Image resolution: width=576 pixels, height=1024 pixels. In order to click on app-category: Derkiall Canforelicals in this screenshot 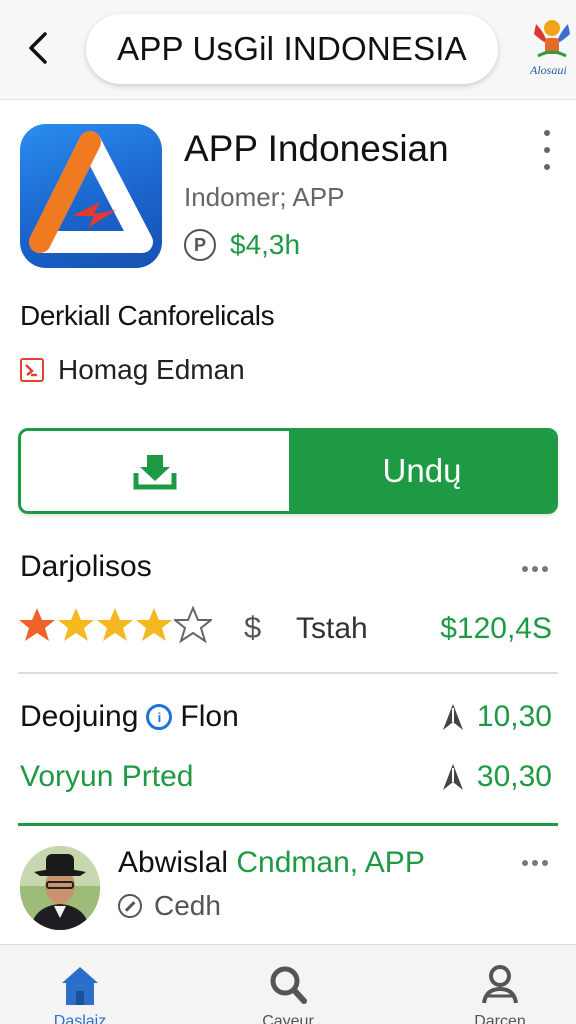, I will do `click(147, 315)`.